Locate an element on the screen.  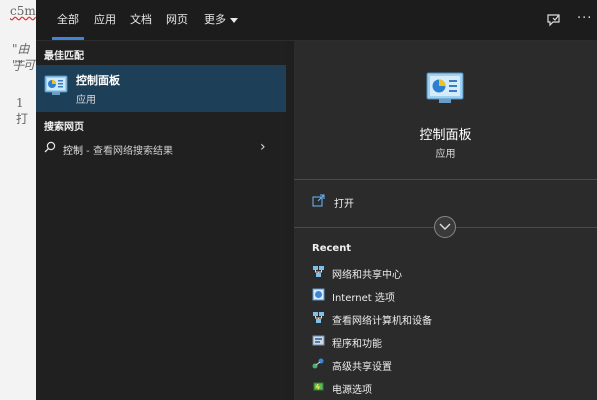
best-match-subtitle: 应用 is located at coordinates (86, 100).